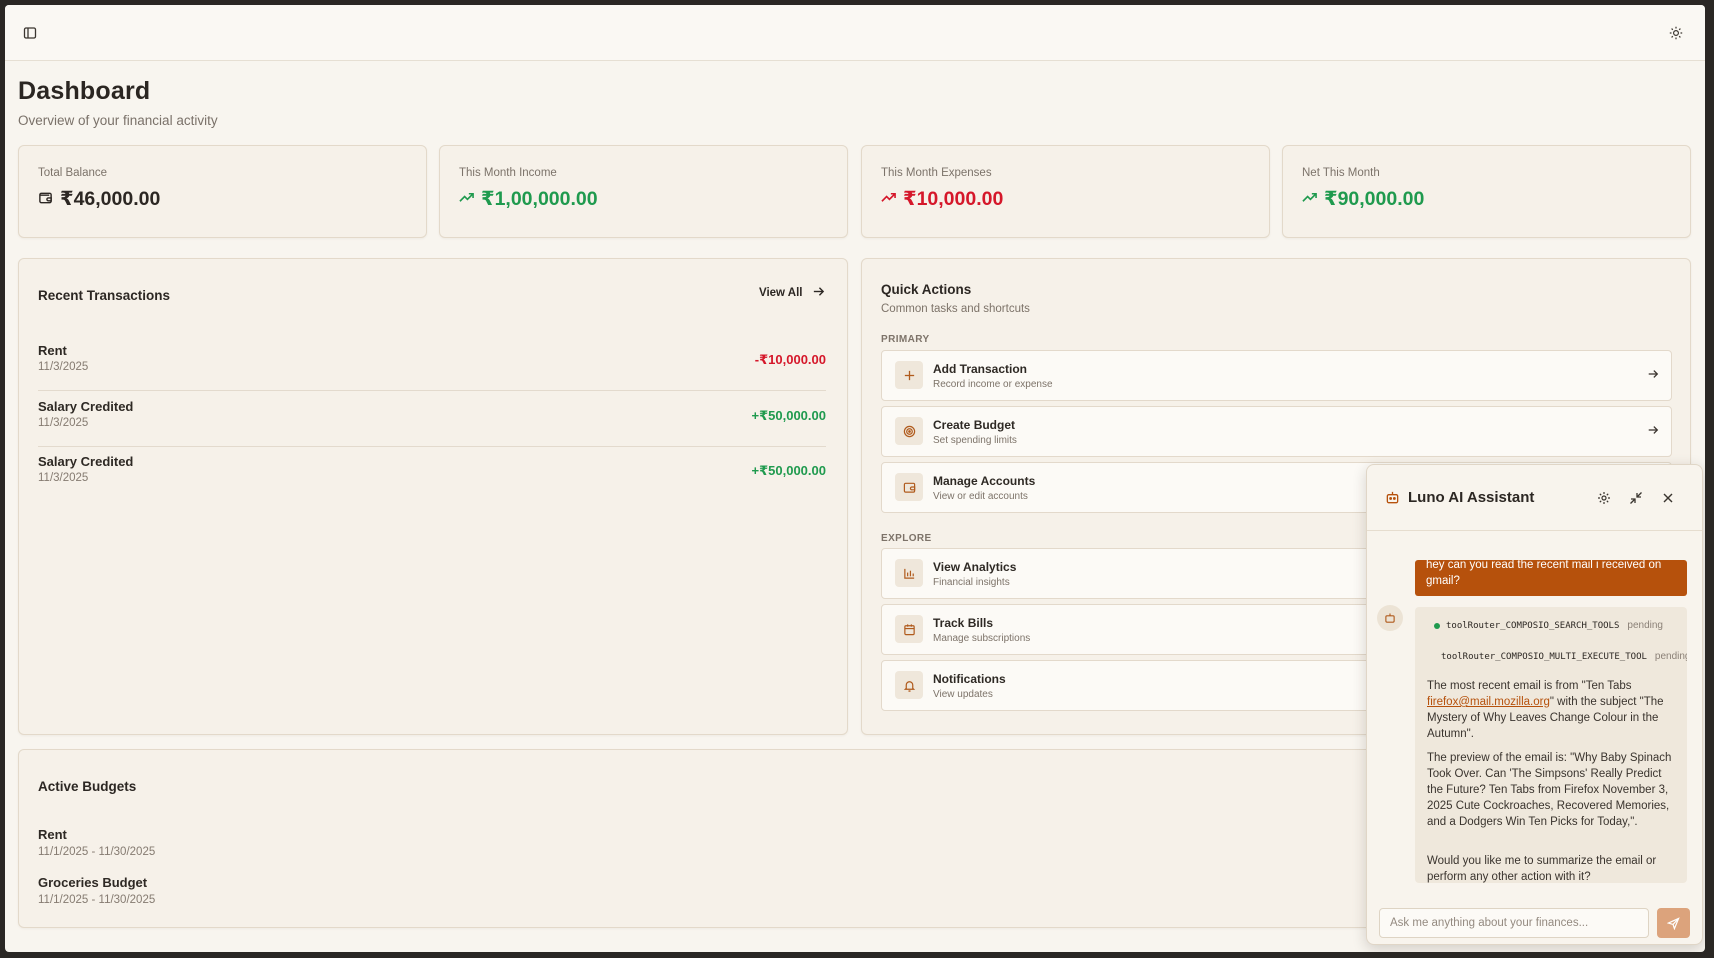 This screenshot has width=1714, height=958. I want to click on card-title: Recent Transactions, so click(104, 295).